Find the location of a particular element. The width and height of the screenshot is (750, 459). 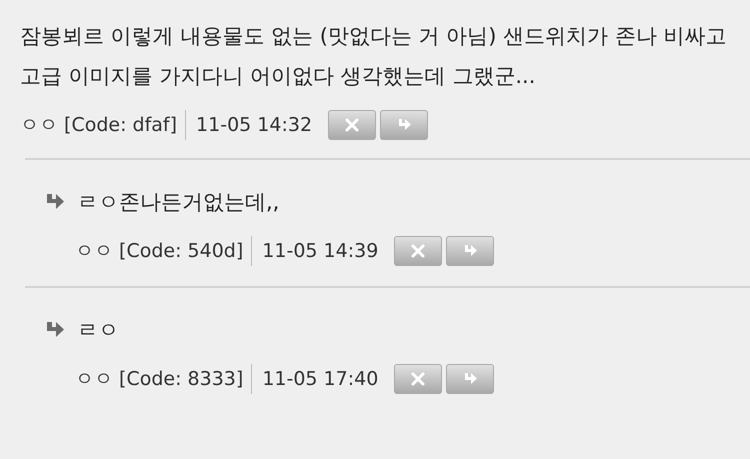

reply-text: ㄹㅇ존나든거없는데,, is located at coordinates (178, 202).